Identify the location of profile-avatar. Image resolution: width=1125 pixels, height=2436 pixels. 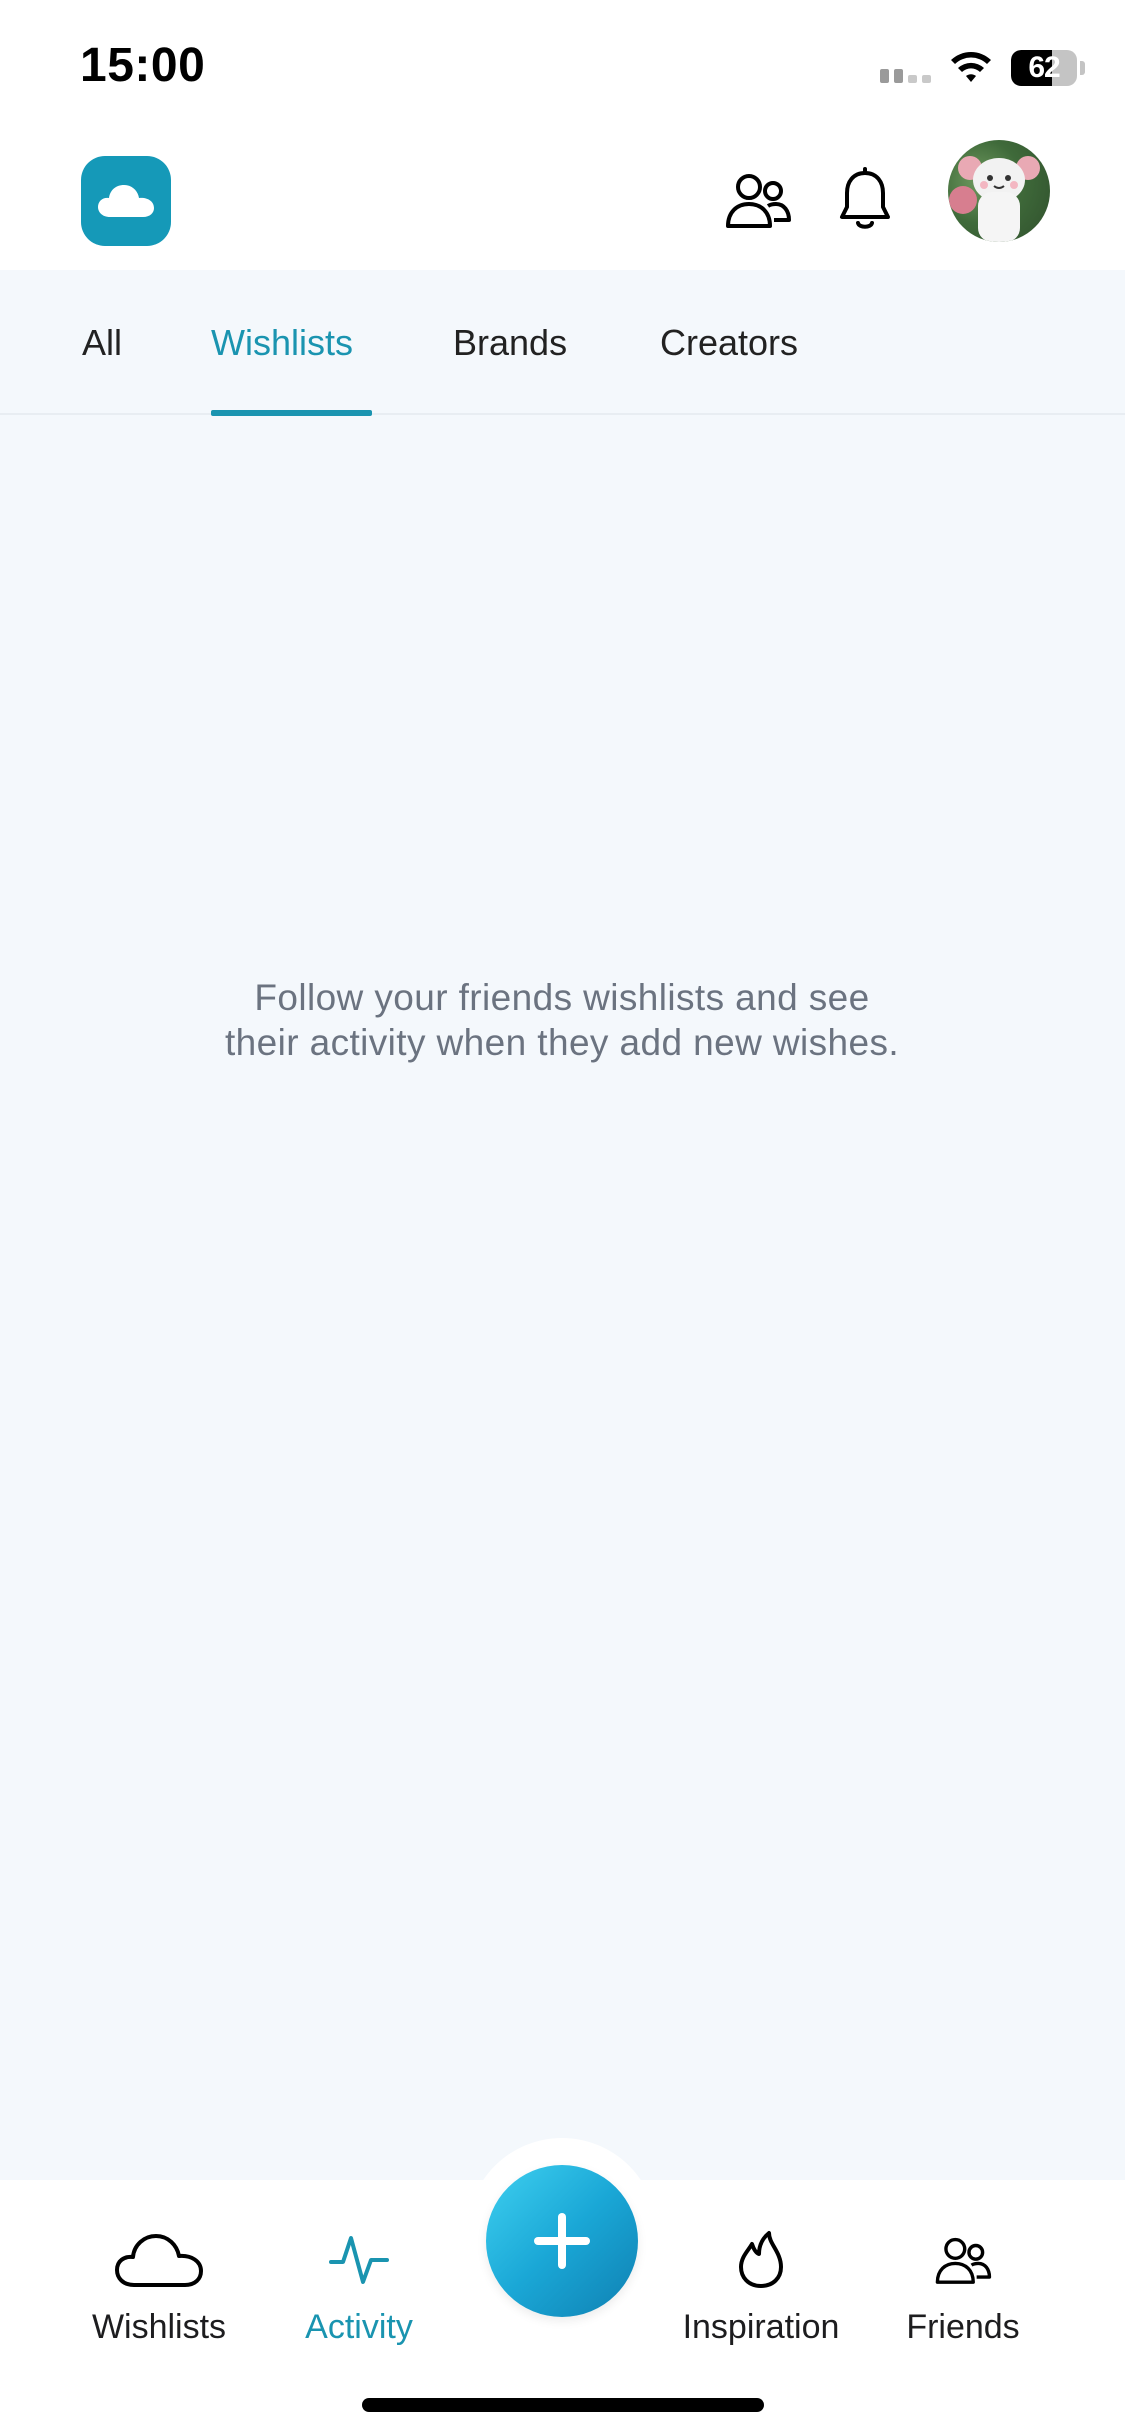
(999, 191).